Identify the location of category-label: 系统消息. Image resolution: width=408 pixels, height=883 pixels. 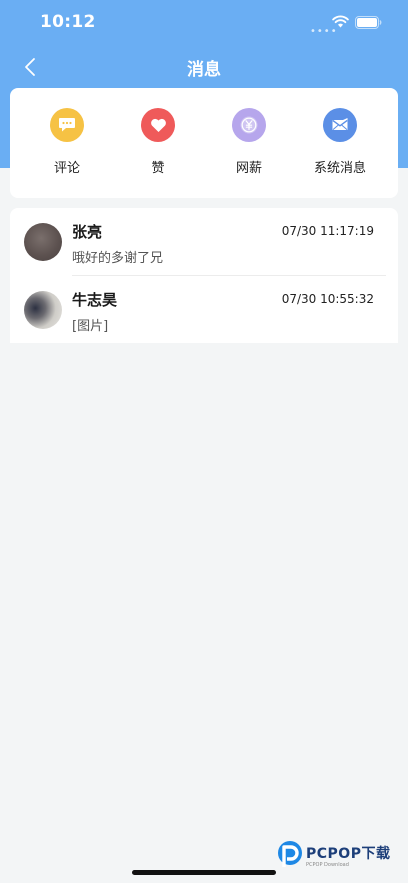
(339, 168).